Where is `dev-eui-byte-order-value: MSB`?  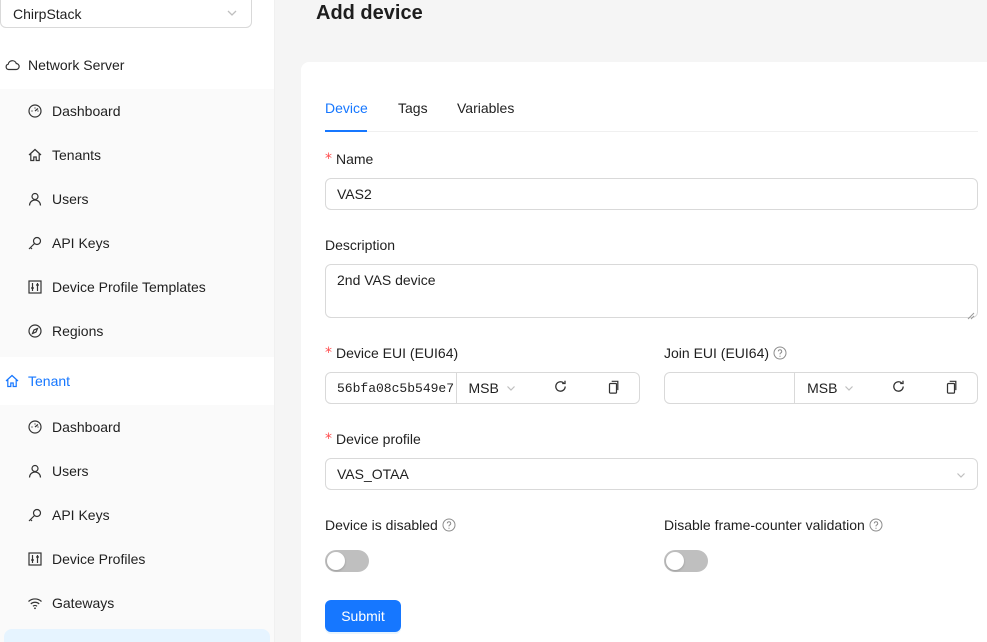
dev-eui-byte-order-value: MSB is located at coordinates (483, 388).